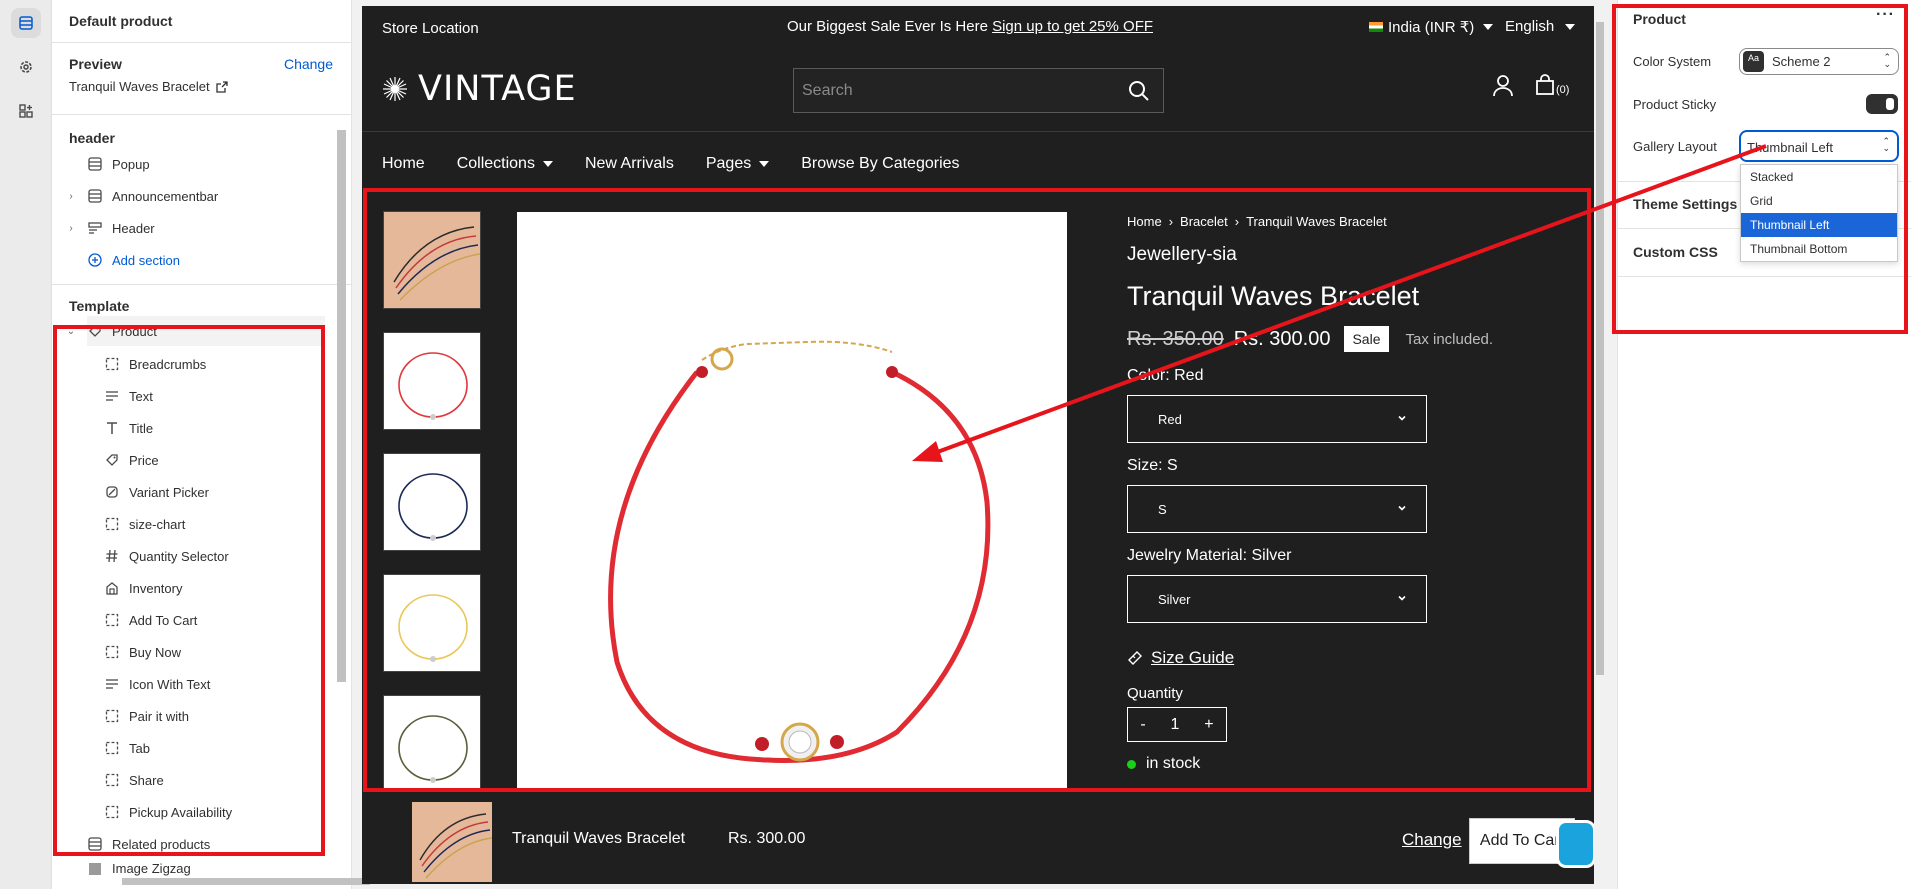  I want to click on block-label: Variant Picker, so click(169, 492).